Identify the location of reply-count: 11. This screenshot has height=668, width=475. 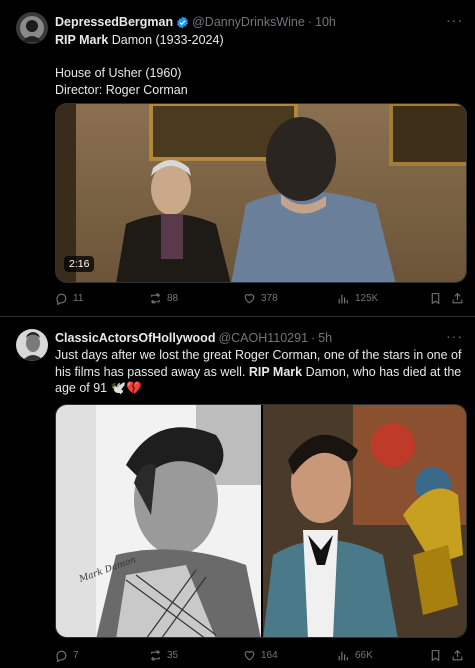
(78, 298).